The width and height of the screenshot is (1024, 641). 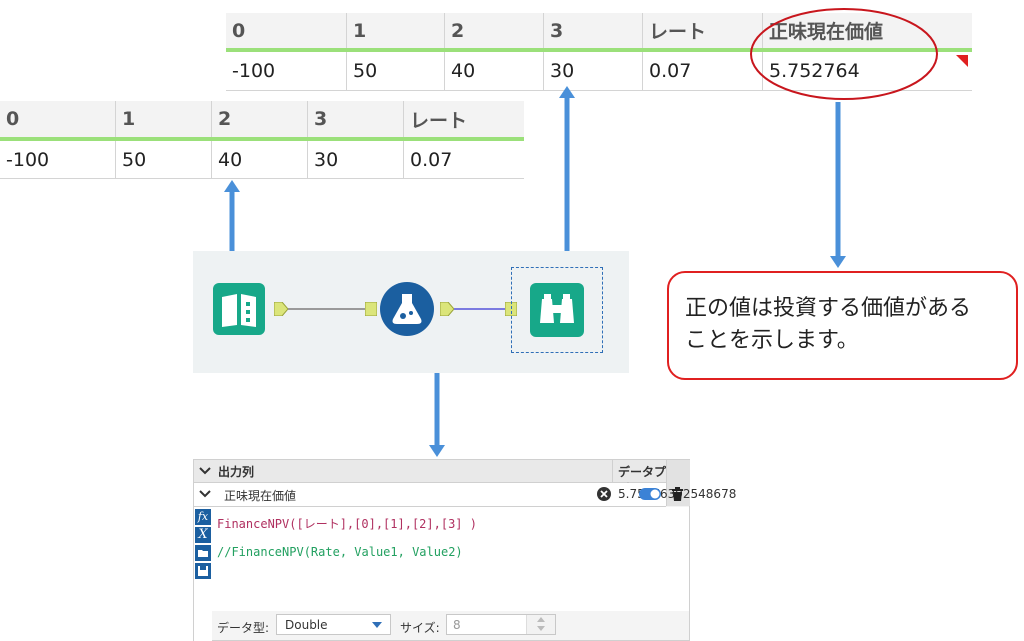 What do you see at coordinates (236, 472) in the screenshot?
I see `column-header-output: 出力列` at bounding box center [236, 472].